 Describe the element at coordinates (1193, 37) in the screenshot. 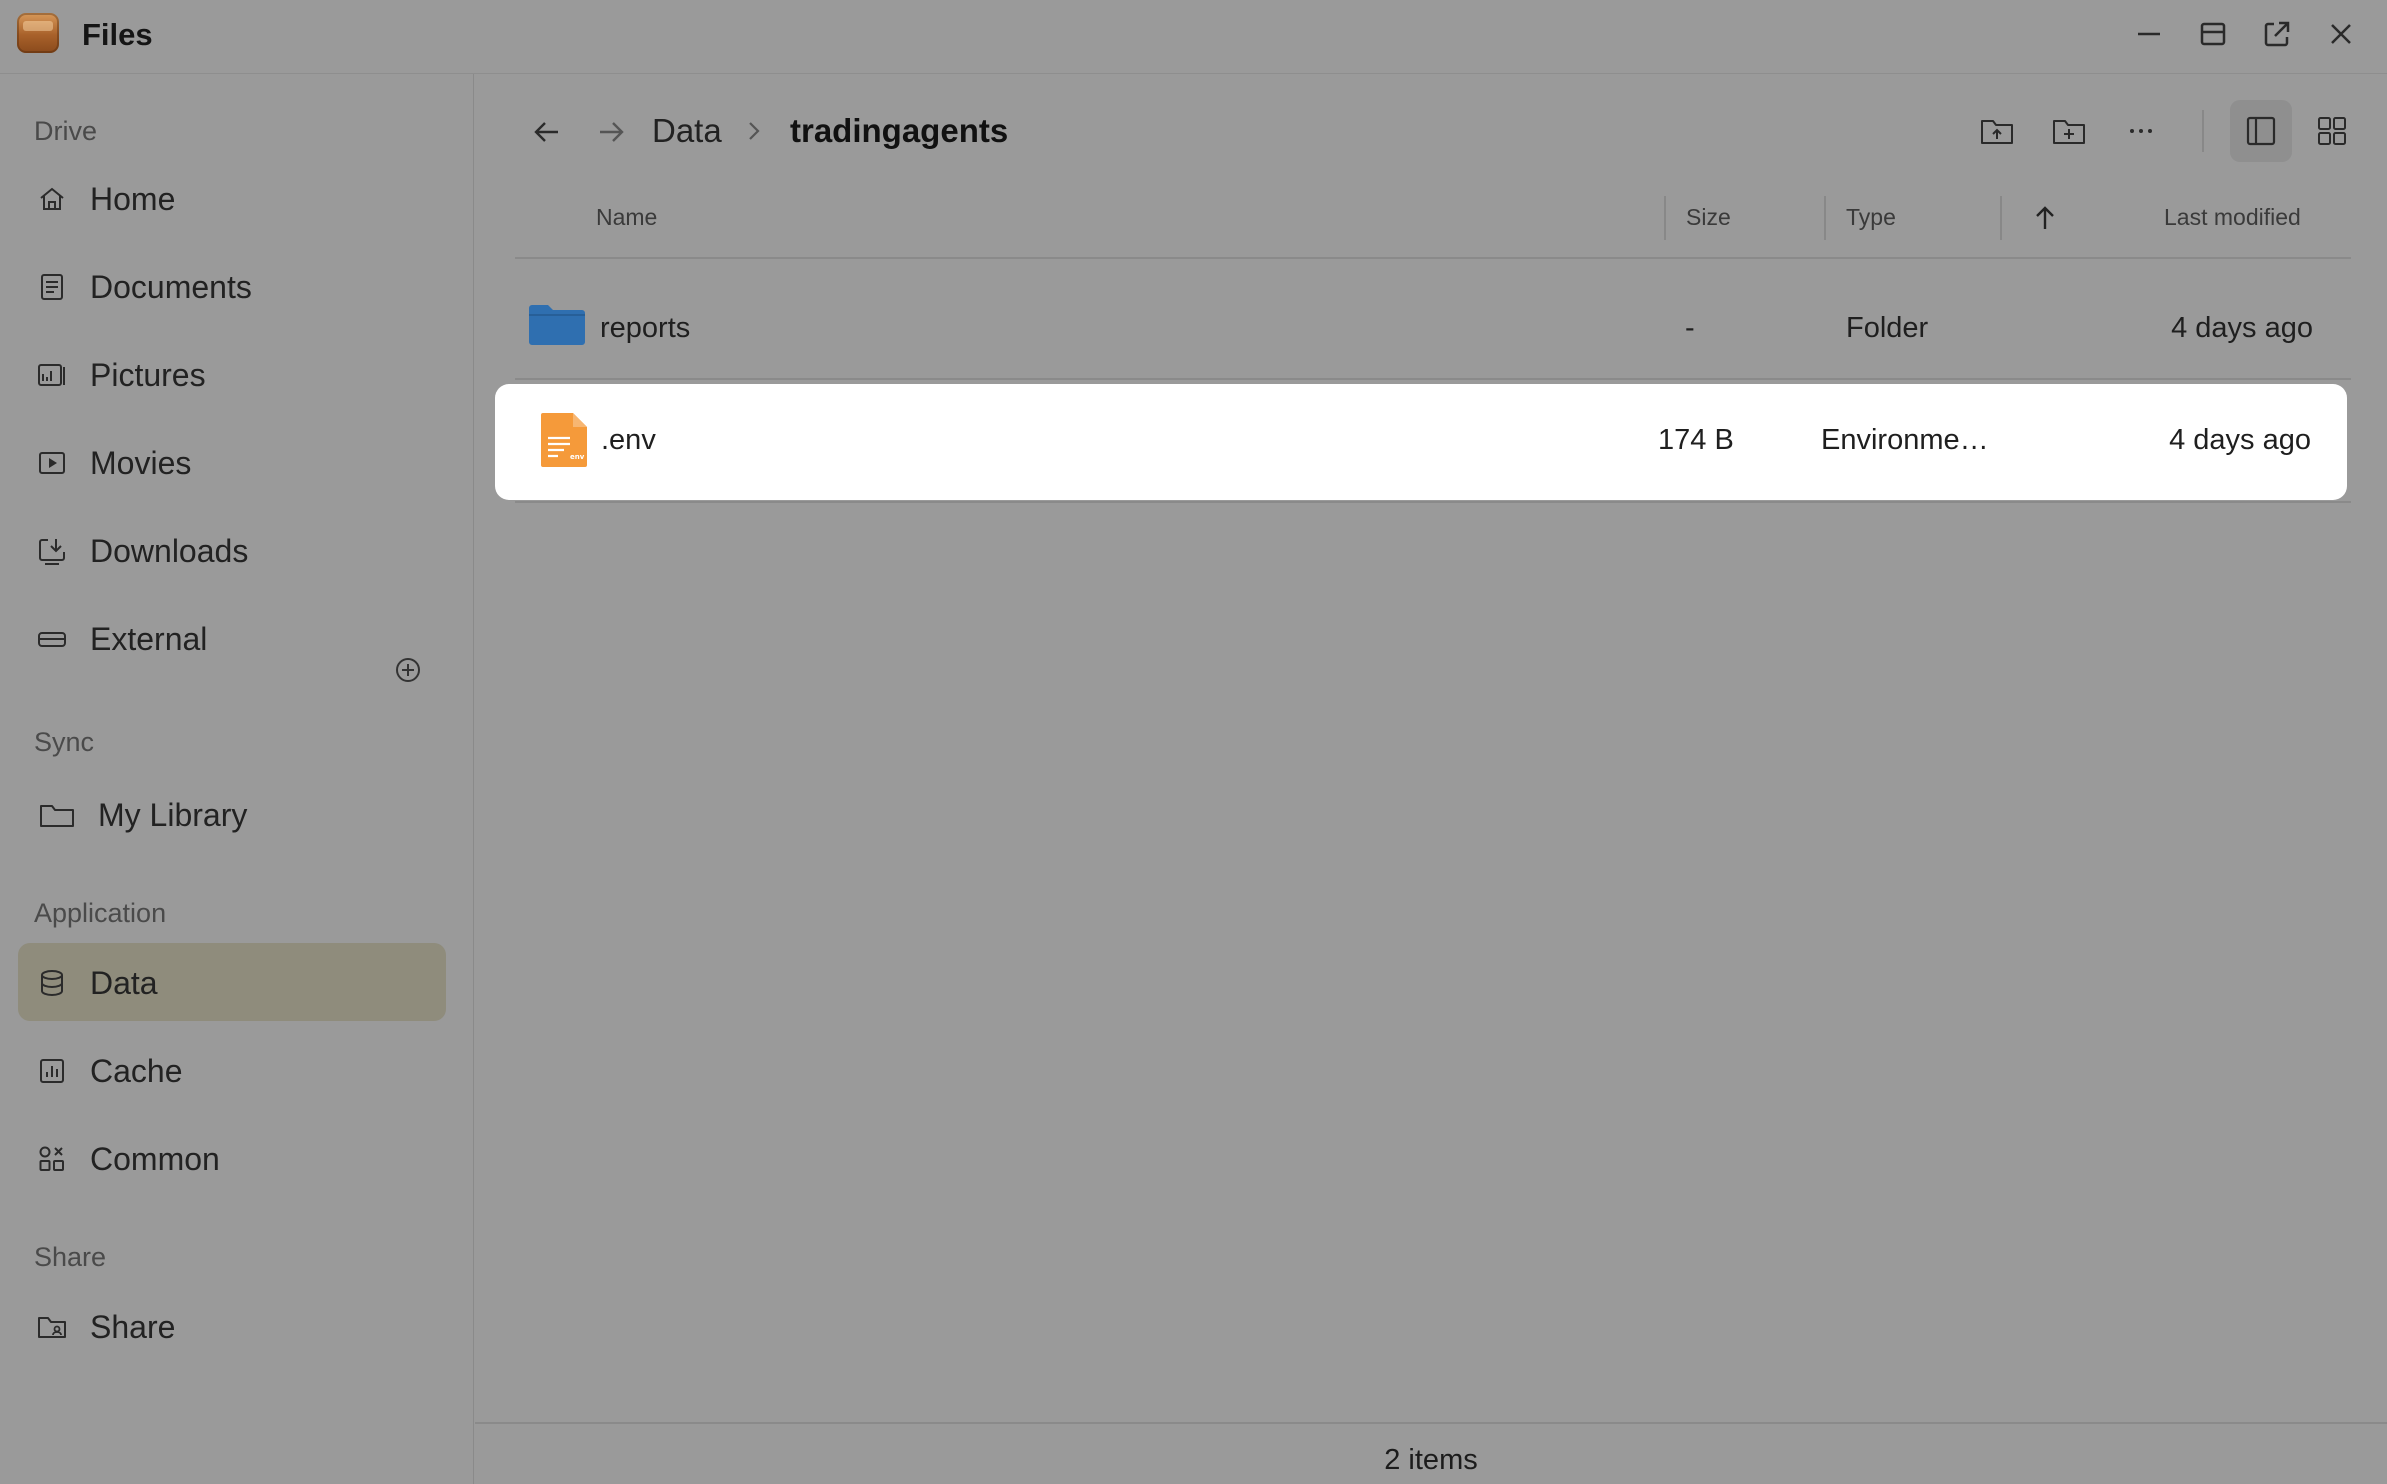

I see `title-bar: Files` at that location.